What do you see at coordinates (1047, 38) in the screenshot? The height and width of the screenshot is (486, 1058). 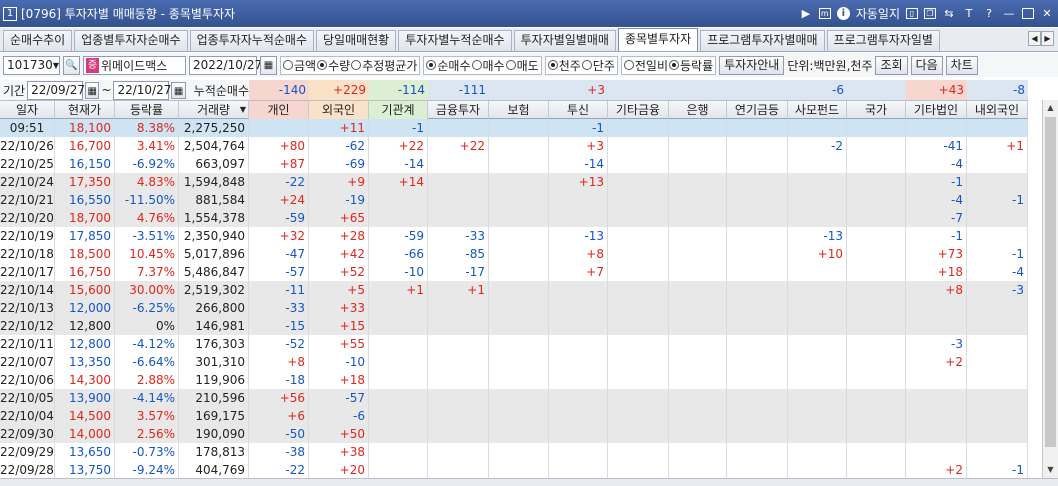 I see `tab-right-icon: ▶` at bounding box center [1047, 38].